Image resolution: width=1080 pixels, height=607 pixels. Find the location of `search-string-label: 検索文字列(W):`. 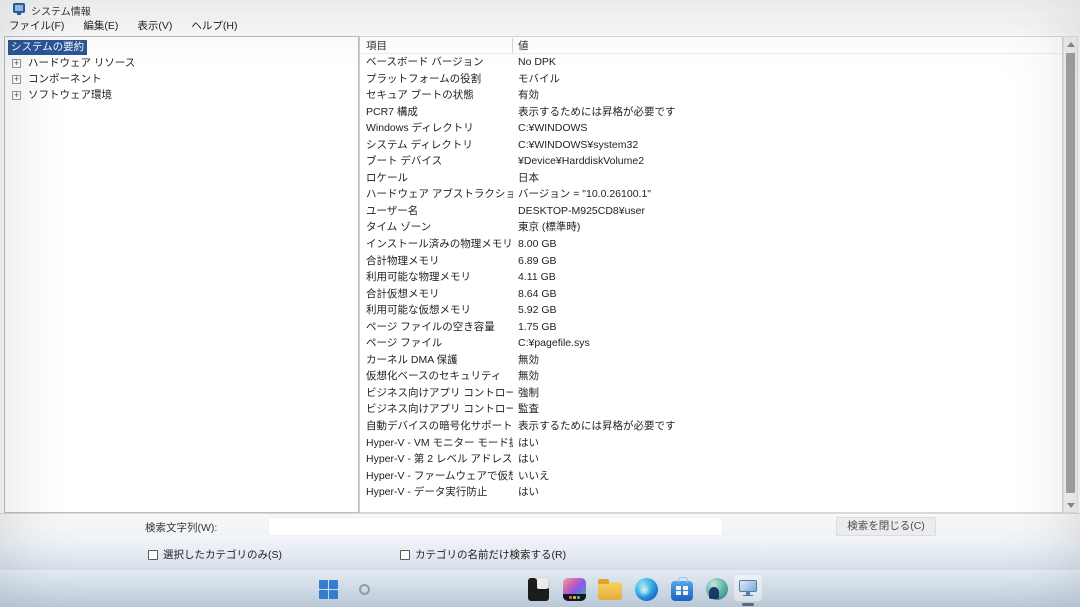

search-string-label: 検索文字列(W): is located at coordinates (181, 528).